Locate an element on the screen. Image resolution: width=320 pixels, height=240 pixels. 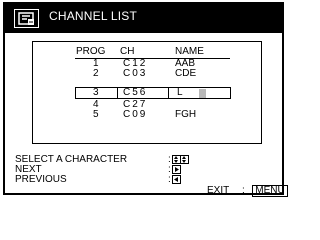
menu-button: MENU is located at coordinates (270, 191).